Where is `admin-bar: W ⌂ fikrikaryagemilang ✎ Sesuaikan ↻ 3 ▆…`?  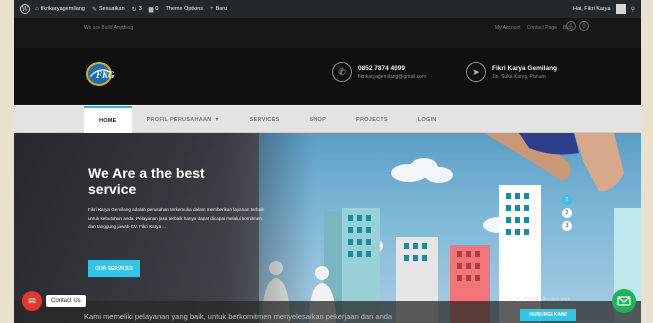 admin-bar: W ⌂ fikrikaryagemilang ✎ Sesuaikan ↻ 3 ▆… is located at coordinates (327, 9).